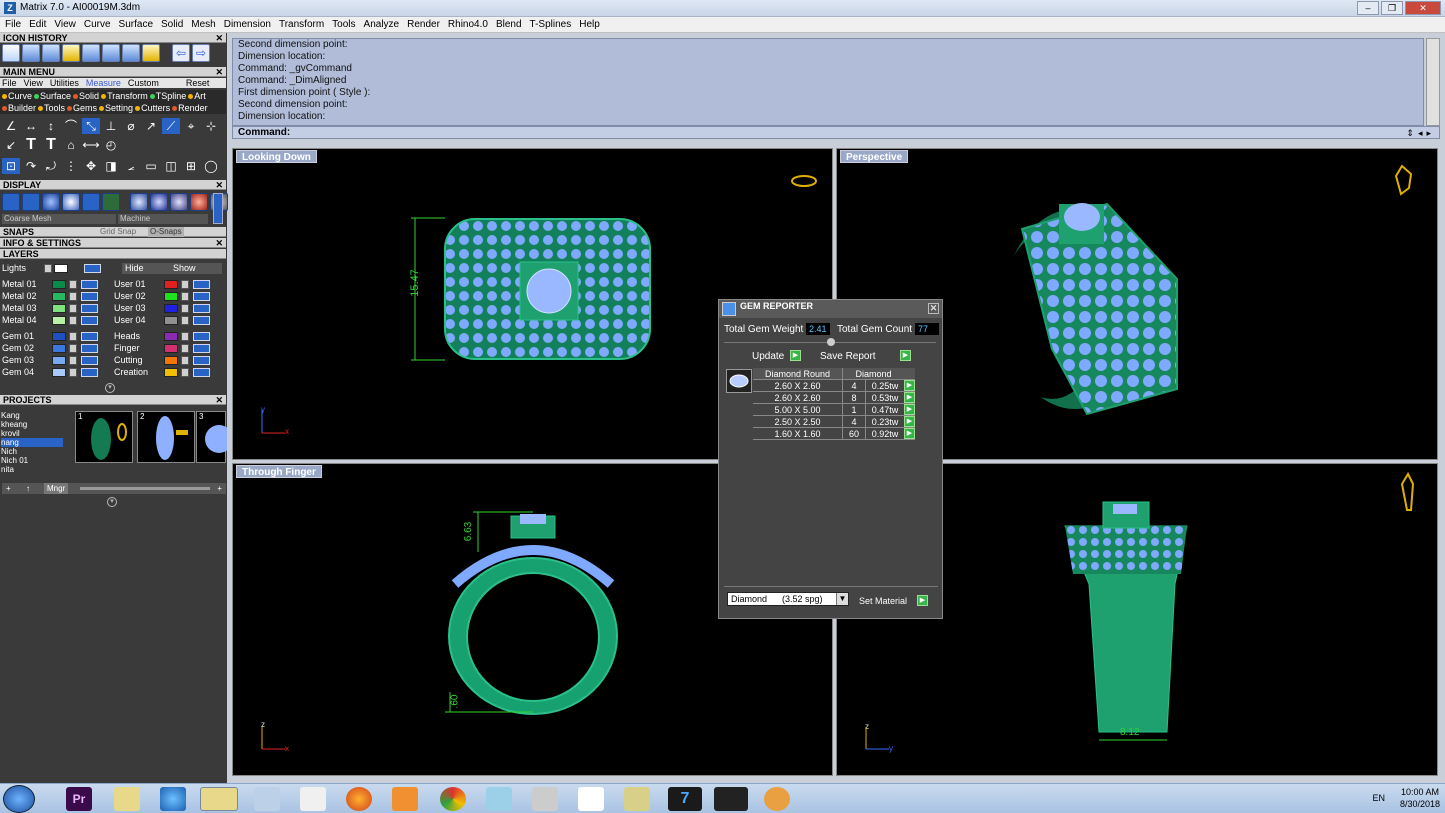  What do you see at coordinates (831, 342) in the screenshot?
I see `splitter-handle` at bounding box center [831, 342].